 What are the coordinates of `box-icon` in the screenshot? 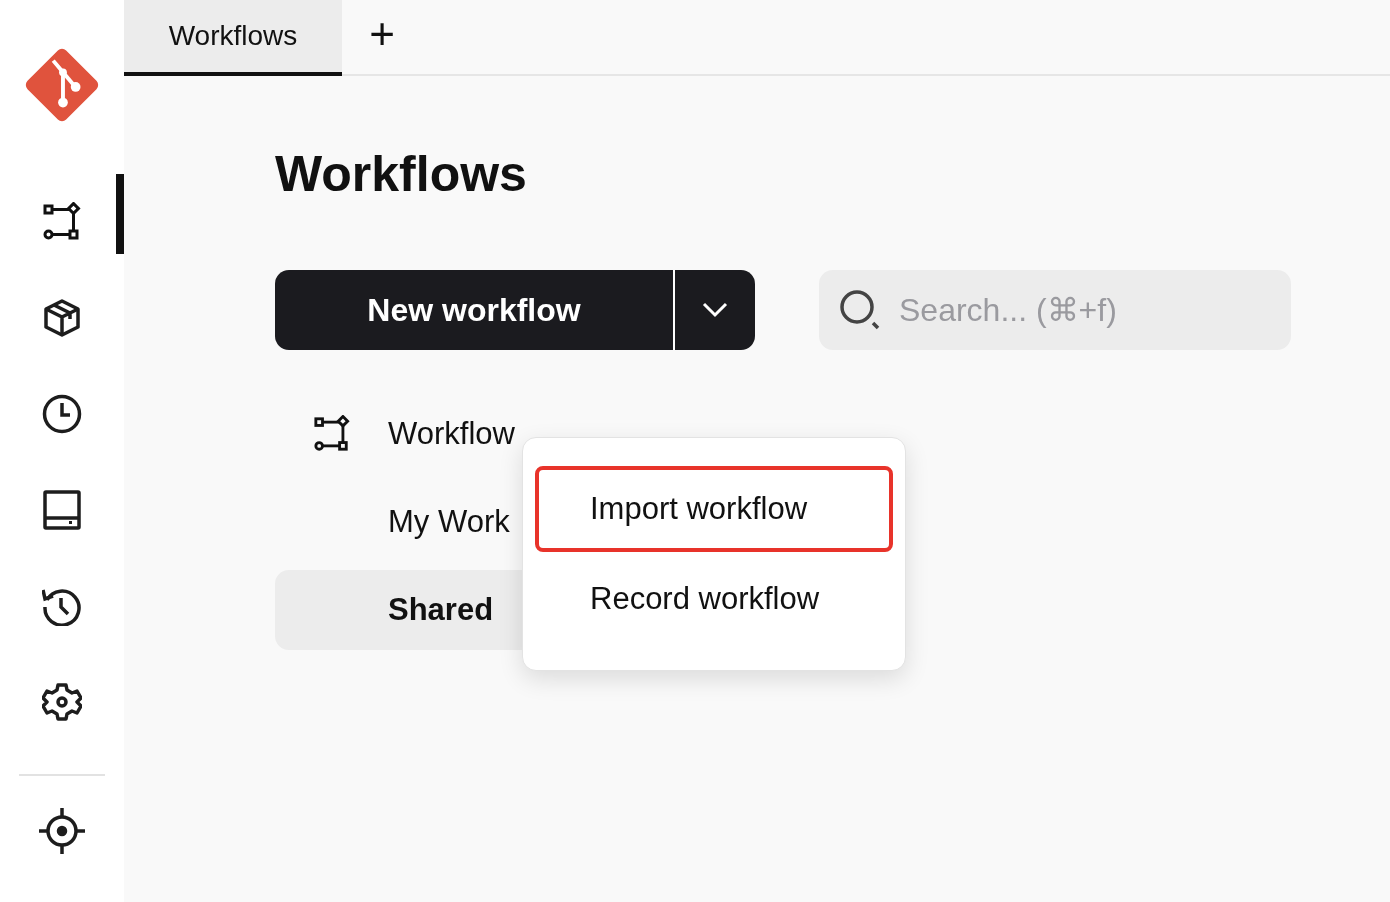 It's located at (62, 318).